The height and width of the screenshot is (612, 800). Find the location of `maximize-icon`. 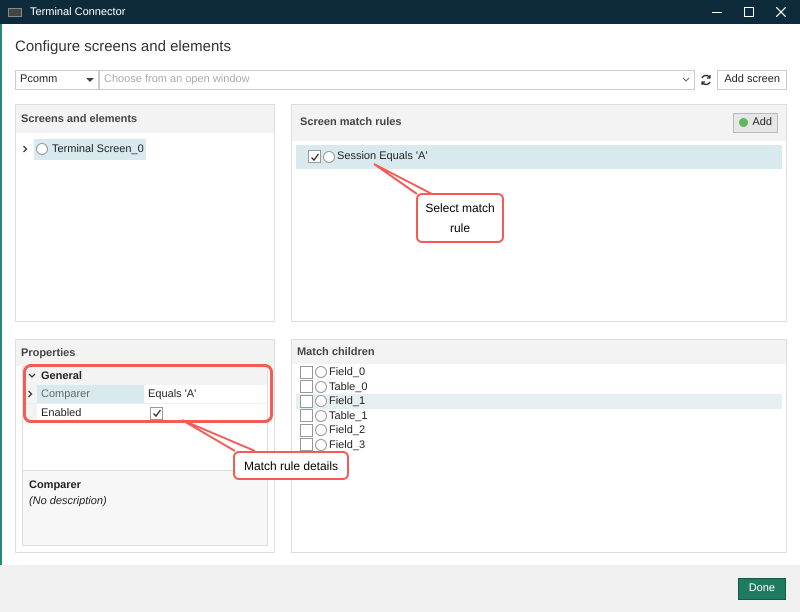

maximize-icon is located at coordinates (749, 12).